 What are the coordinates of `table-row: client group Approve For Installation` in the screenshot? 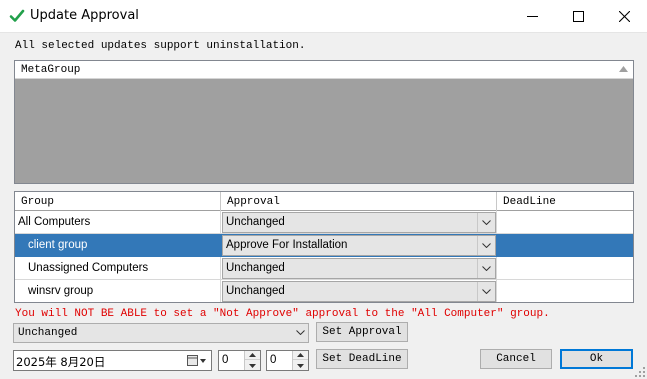 It's located at (324, 245).